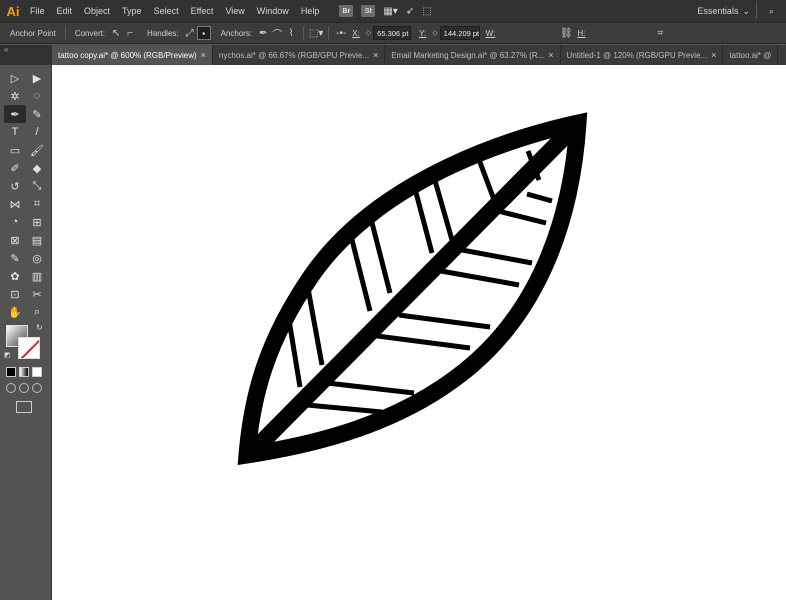 Image resolution: width=786 pixels, height=600 pixels. Describe the element at coordinates (65, 11) in the screenshot. I see `menu-edit: Edit` at that location.